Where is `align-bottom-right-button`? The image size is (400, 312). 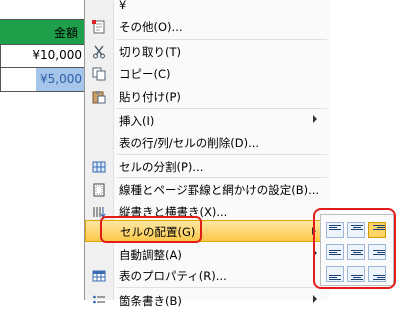 align-bottom-right-button is located at coordinates (377, 274).